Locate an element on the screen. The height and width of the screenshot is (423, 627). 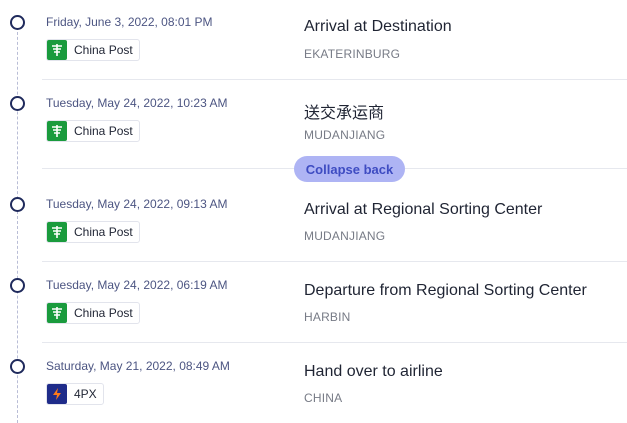
event-date: Tuesday, May 24, 2022, 06:19 AM is located at coordinates (137, 285).